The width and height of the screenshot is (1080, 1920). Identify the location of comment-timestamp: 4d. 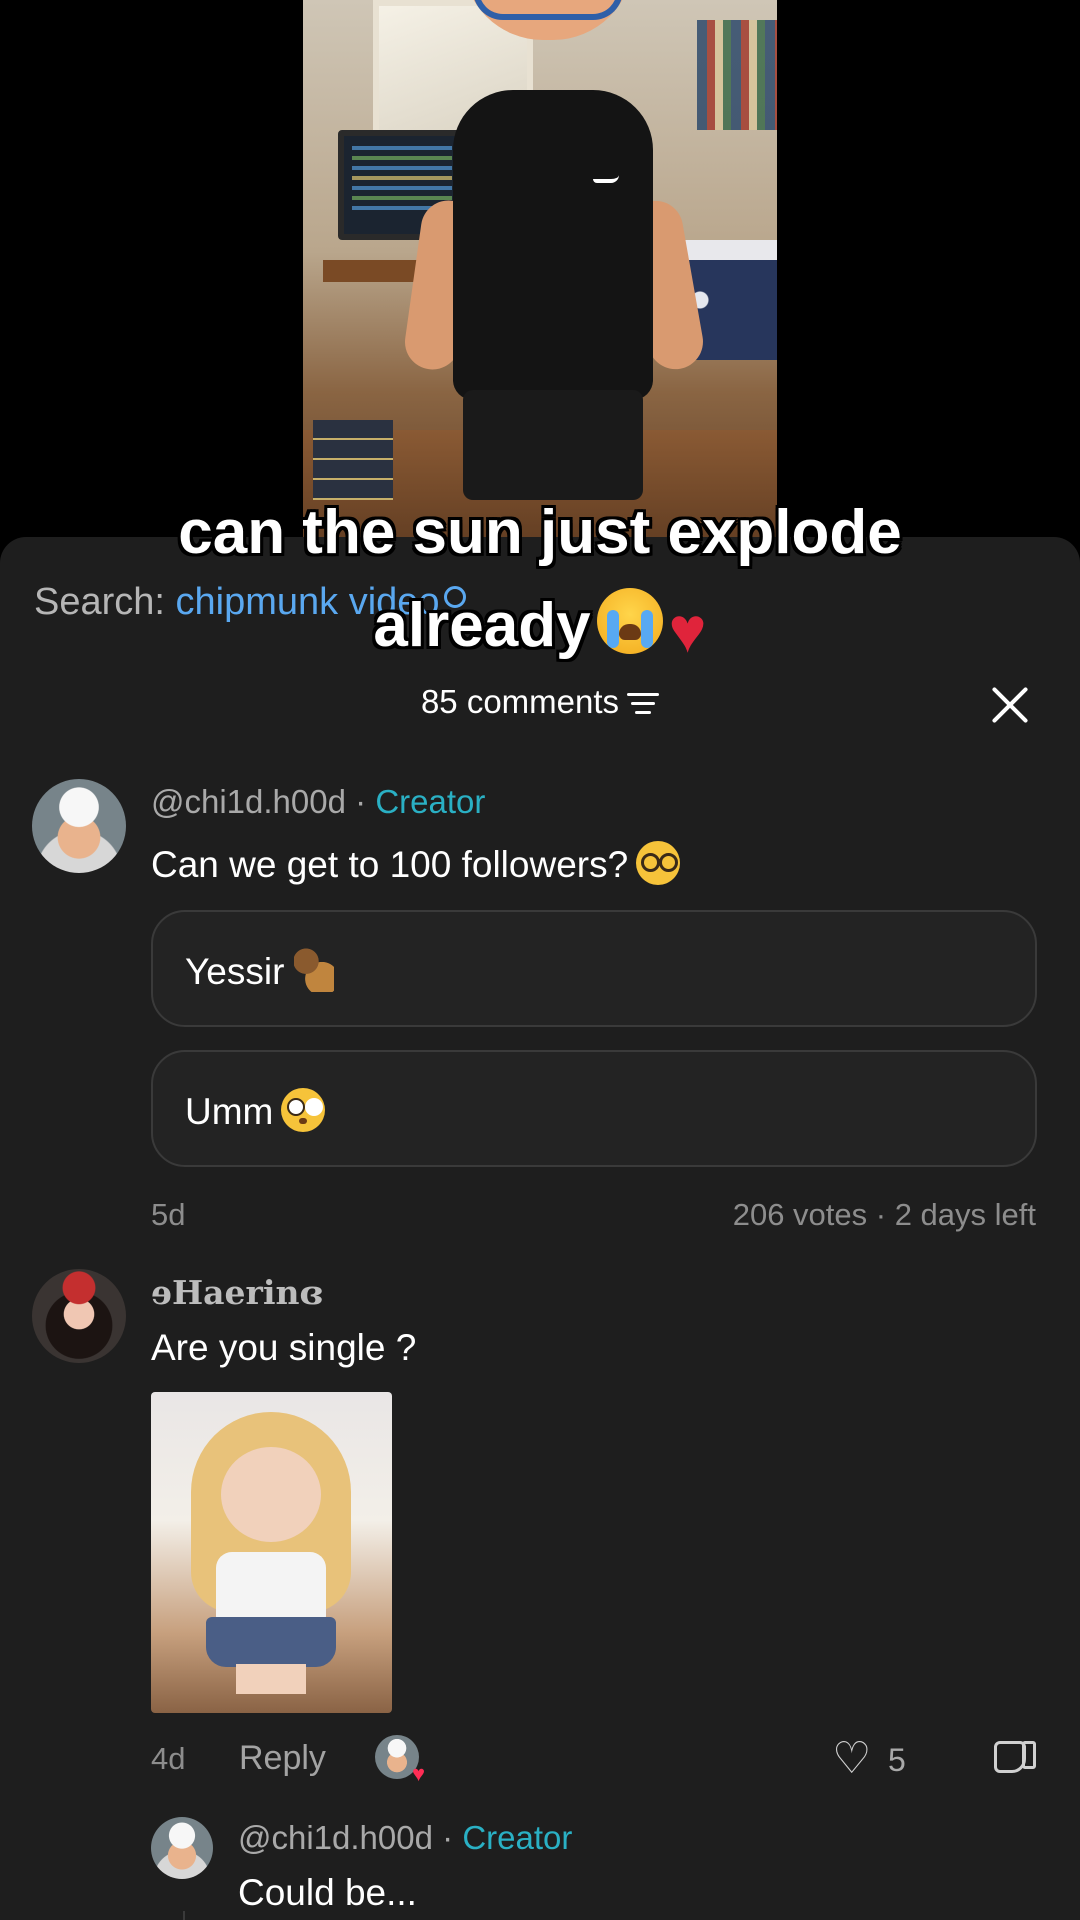
(168, 1758).